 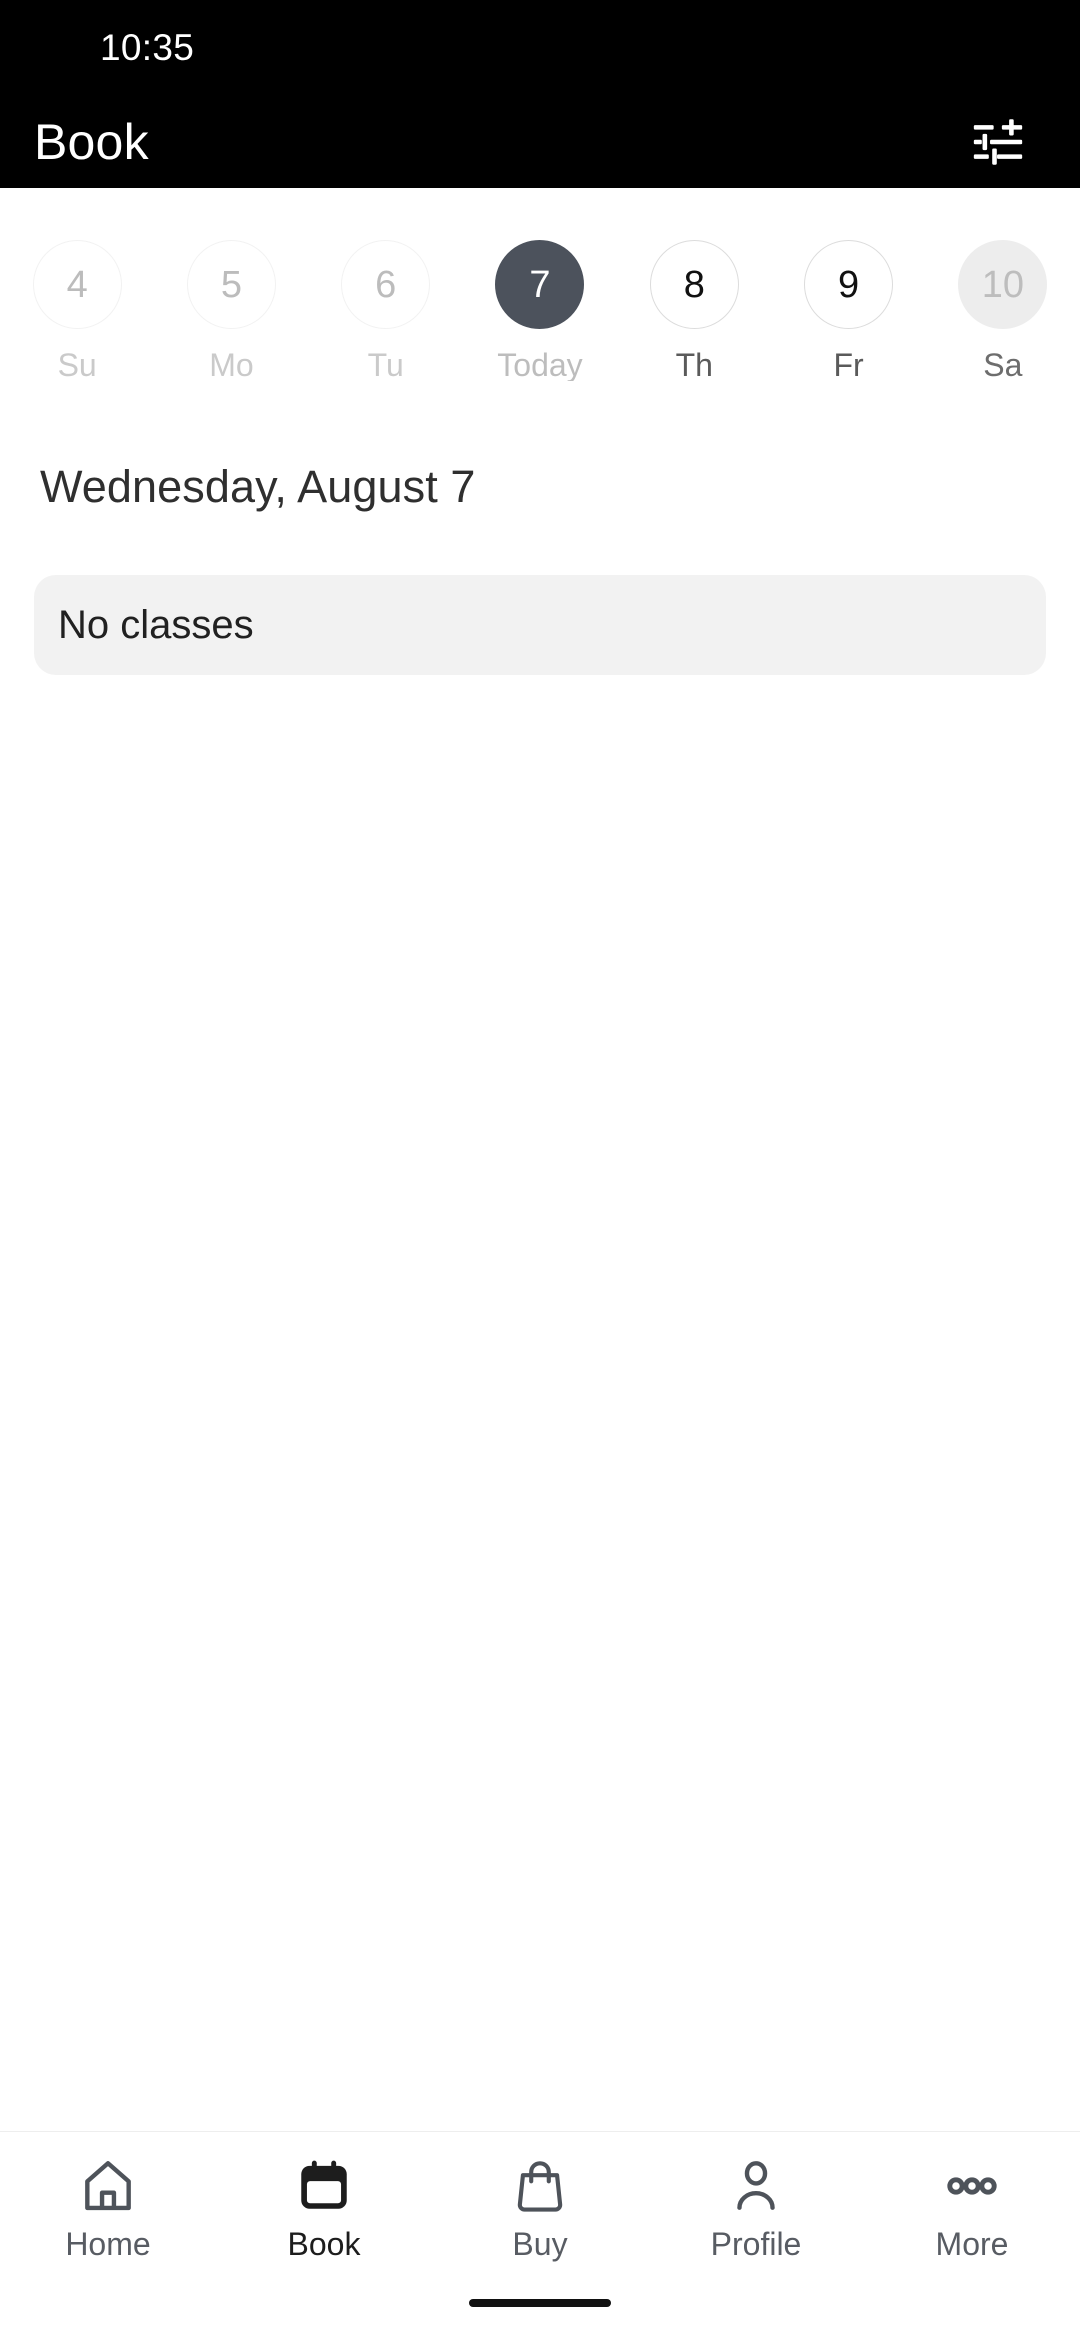 What do you see at coordinates (77, 284) in the screenshot?
I see `date-circle: 4` at bounding box center [77, 284].